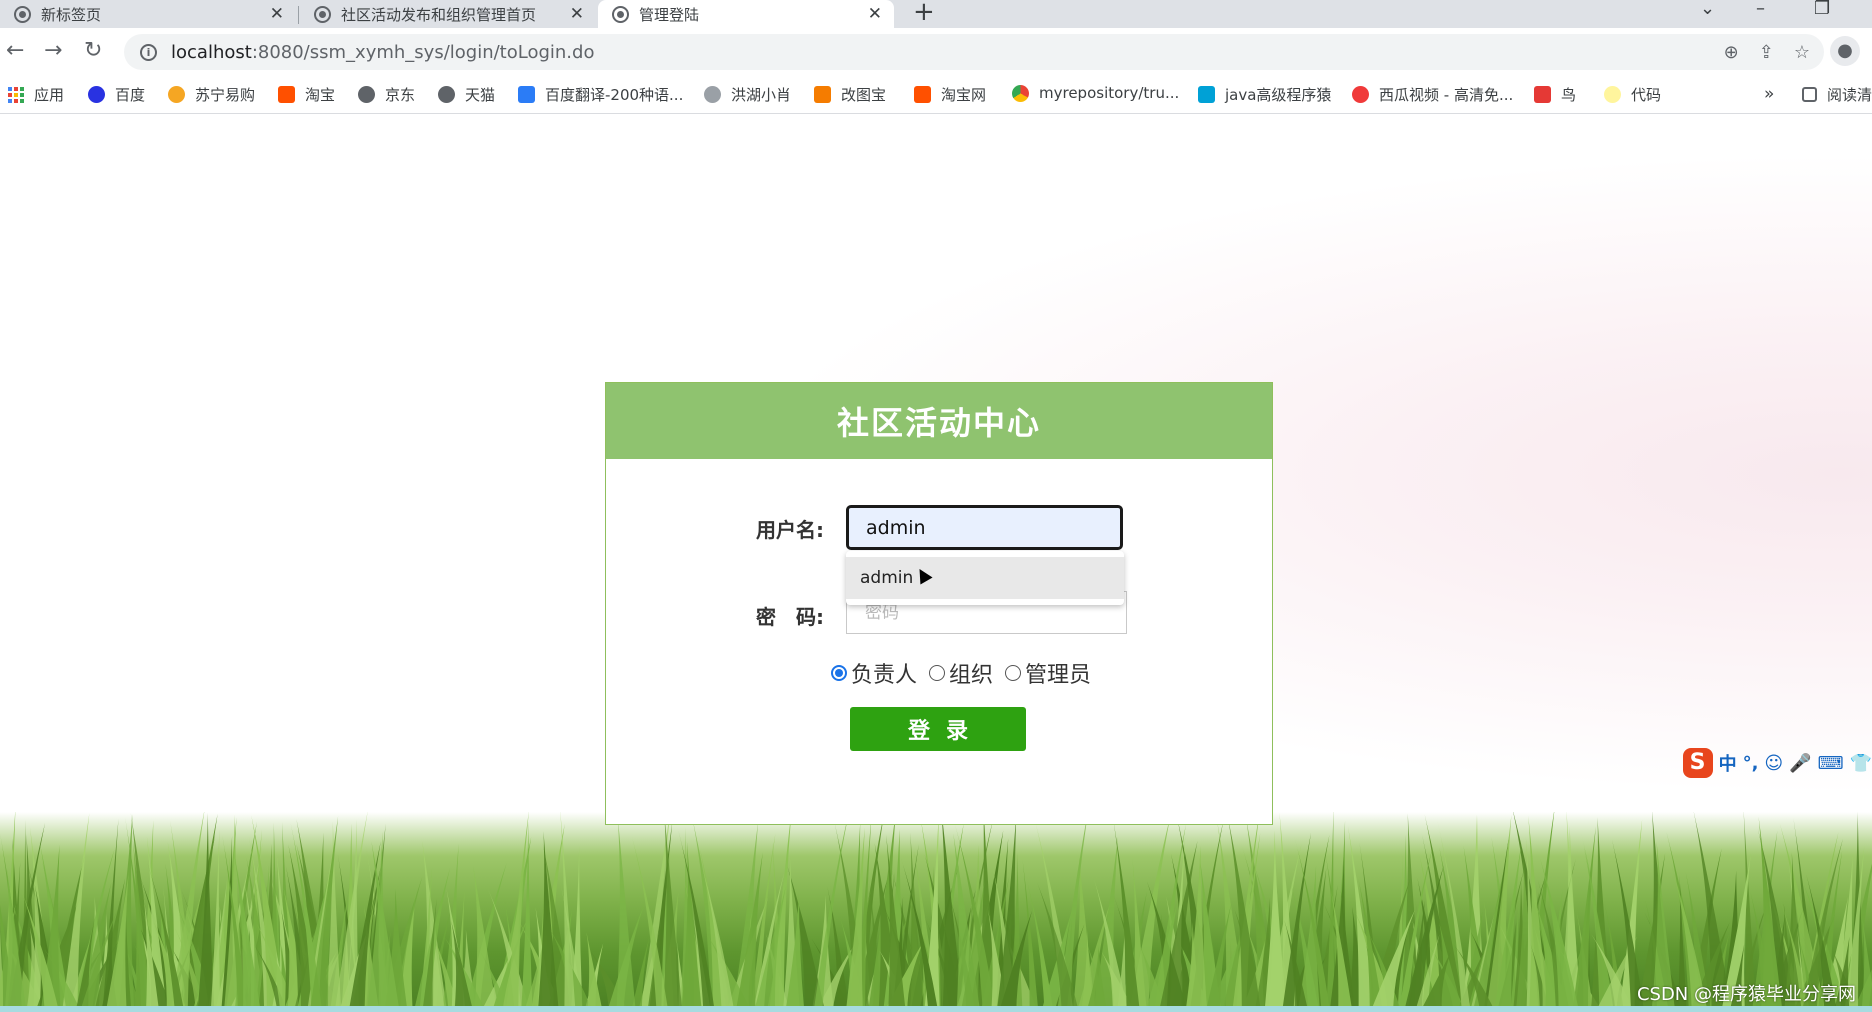 Image resolution: width=1872 pixels, height=1012 pixels. I want to click on bookmark-java: java高级程序猿, so click(1264, 94).